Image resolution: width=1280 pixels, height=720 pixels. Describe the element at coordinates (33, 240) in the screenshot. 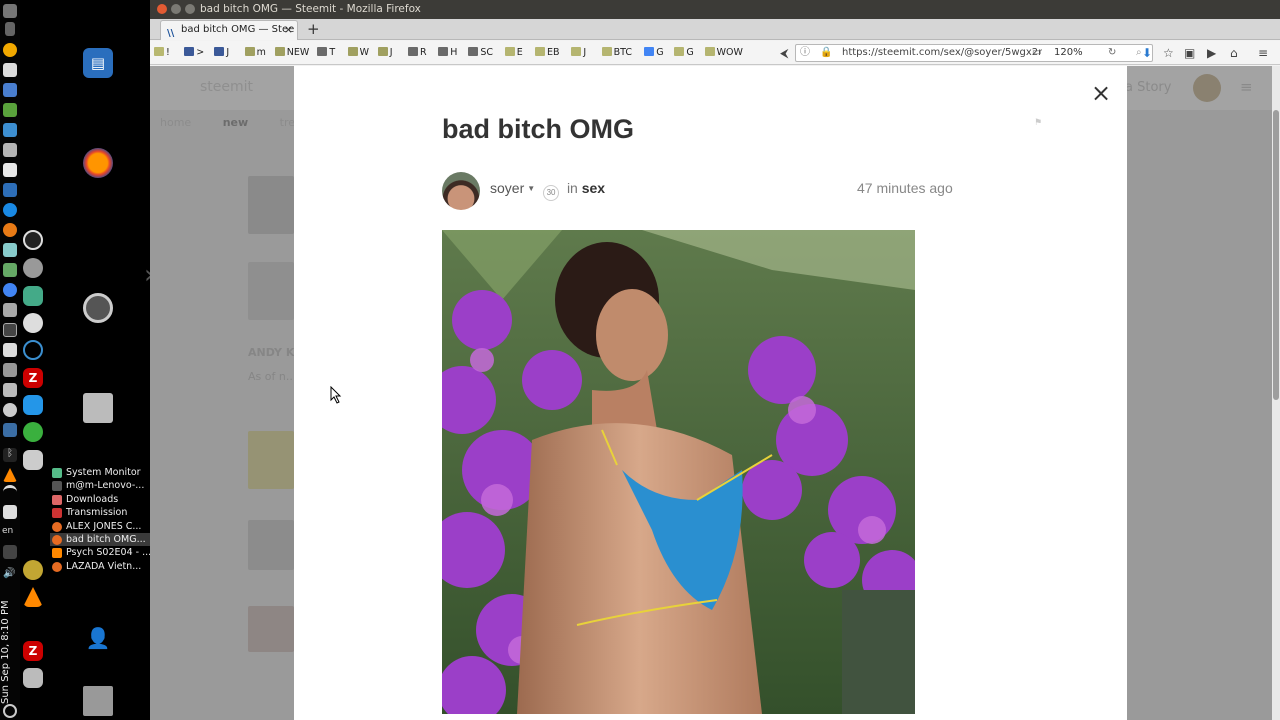

I see `obs-icon` at that location.